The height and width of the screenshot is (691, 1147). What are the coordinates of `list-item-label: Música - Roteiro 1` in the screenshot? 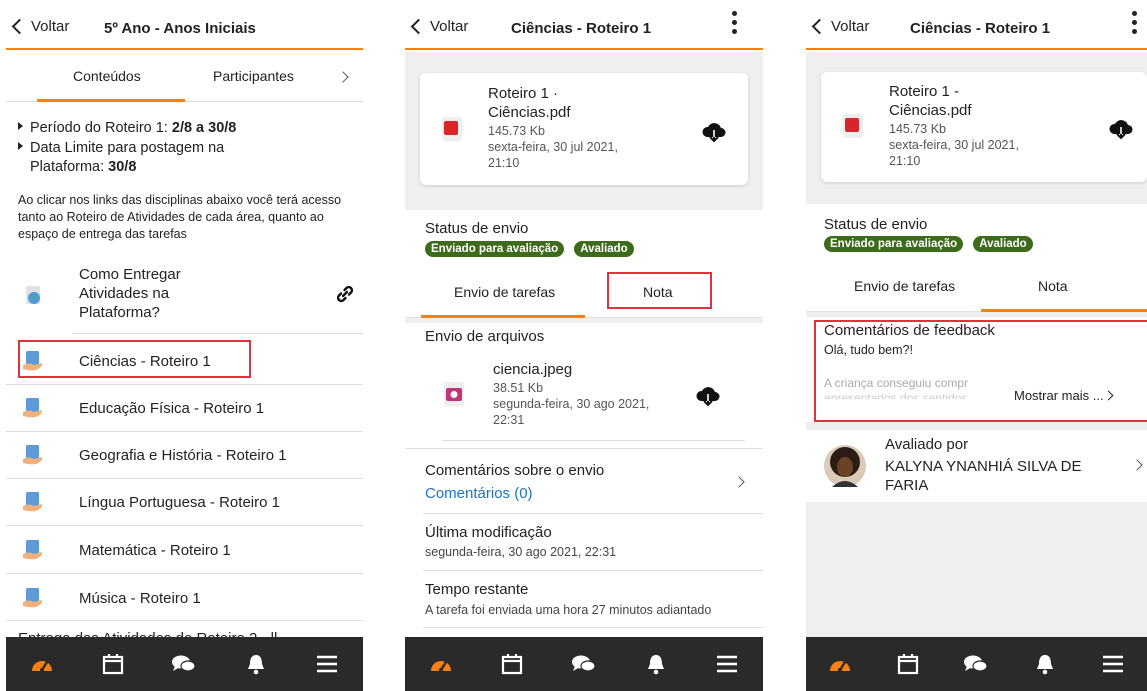 It's located at (140, 598).